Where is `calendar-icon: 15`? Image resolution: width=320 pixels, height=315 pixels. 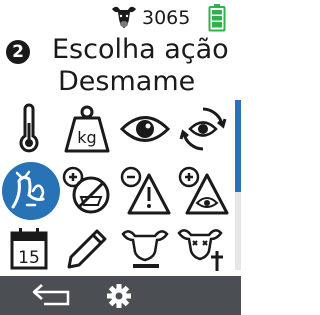 calendar-icon: 15 is located at coordinates (29, 249).